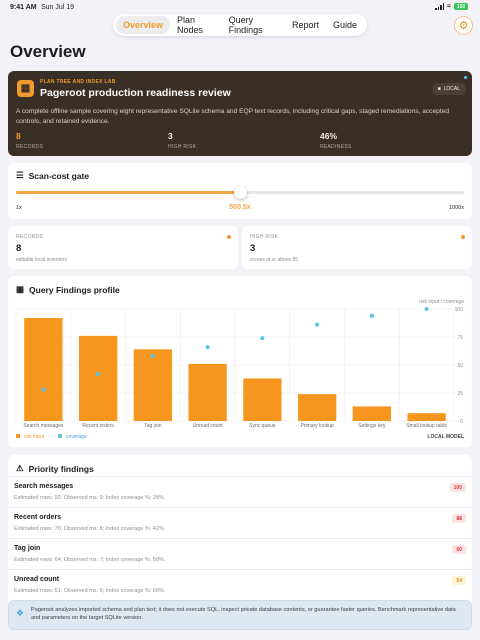  What do you see at coordinates (357, 247) in the screenshot?
I see `high-risk-card: HIGH RISK 3 scores at or above 55` at bounding box center [357, 247].